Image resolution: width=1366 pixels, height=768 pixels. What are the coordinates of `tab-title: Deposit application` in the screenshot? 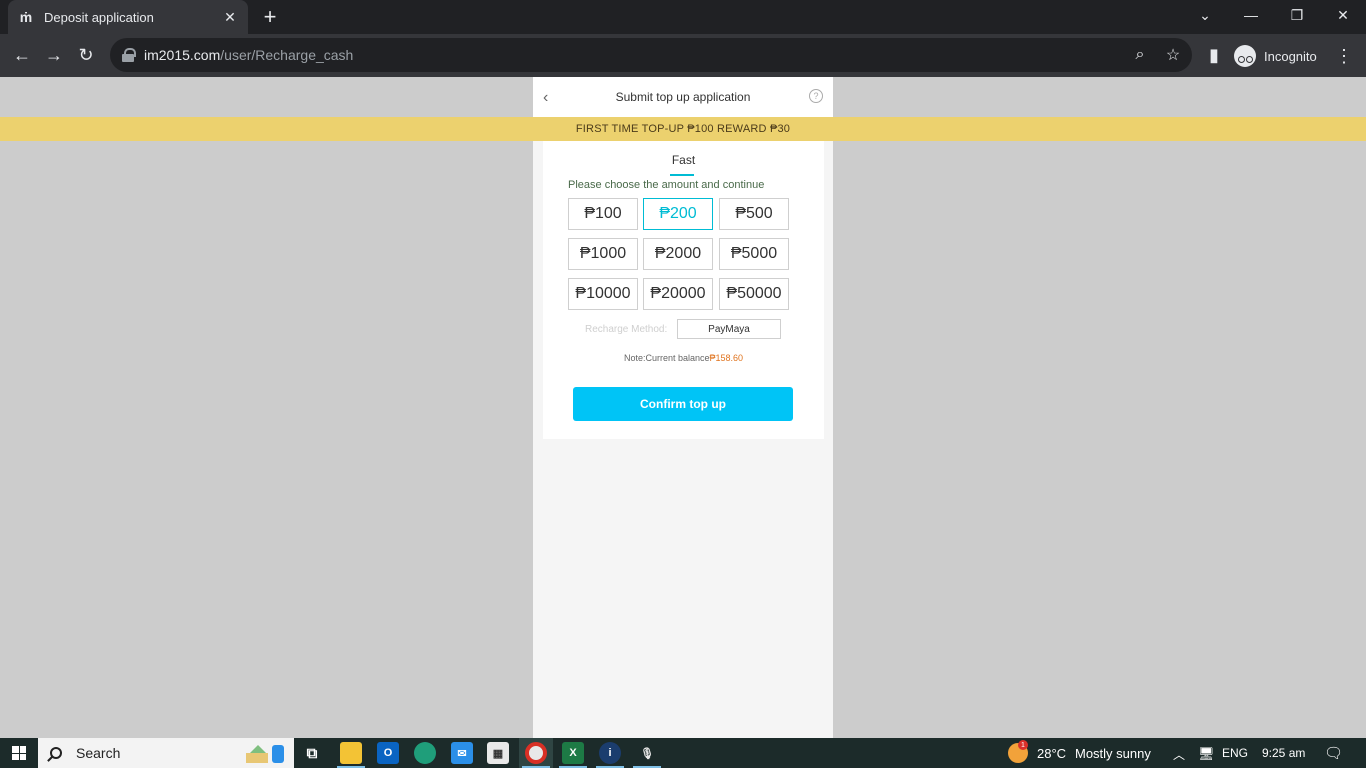 It's located at (99, 17).